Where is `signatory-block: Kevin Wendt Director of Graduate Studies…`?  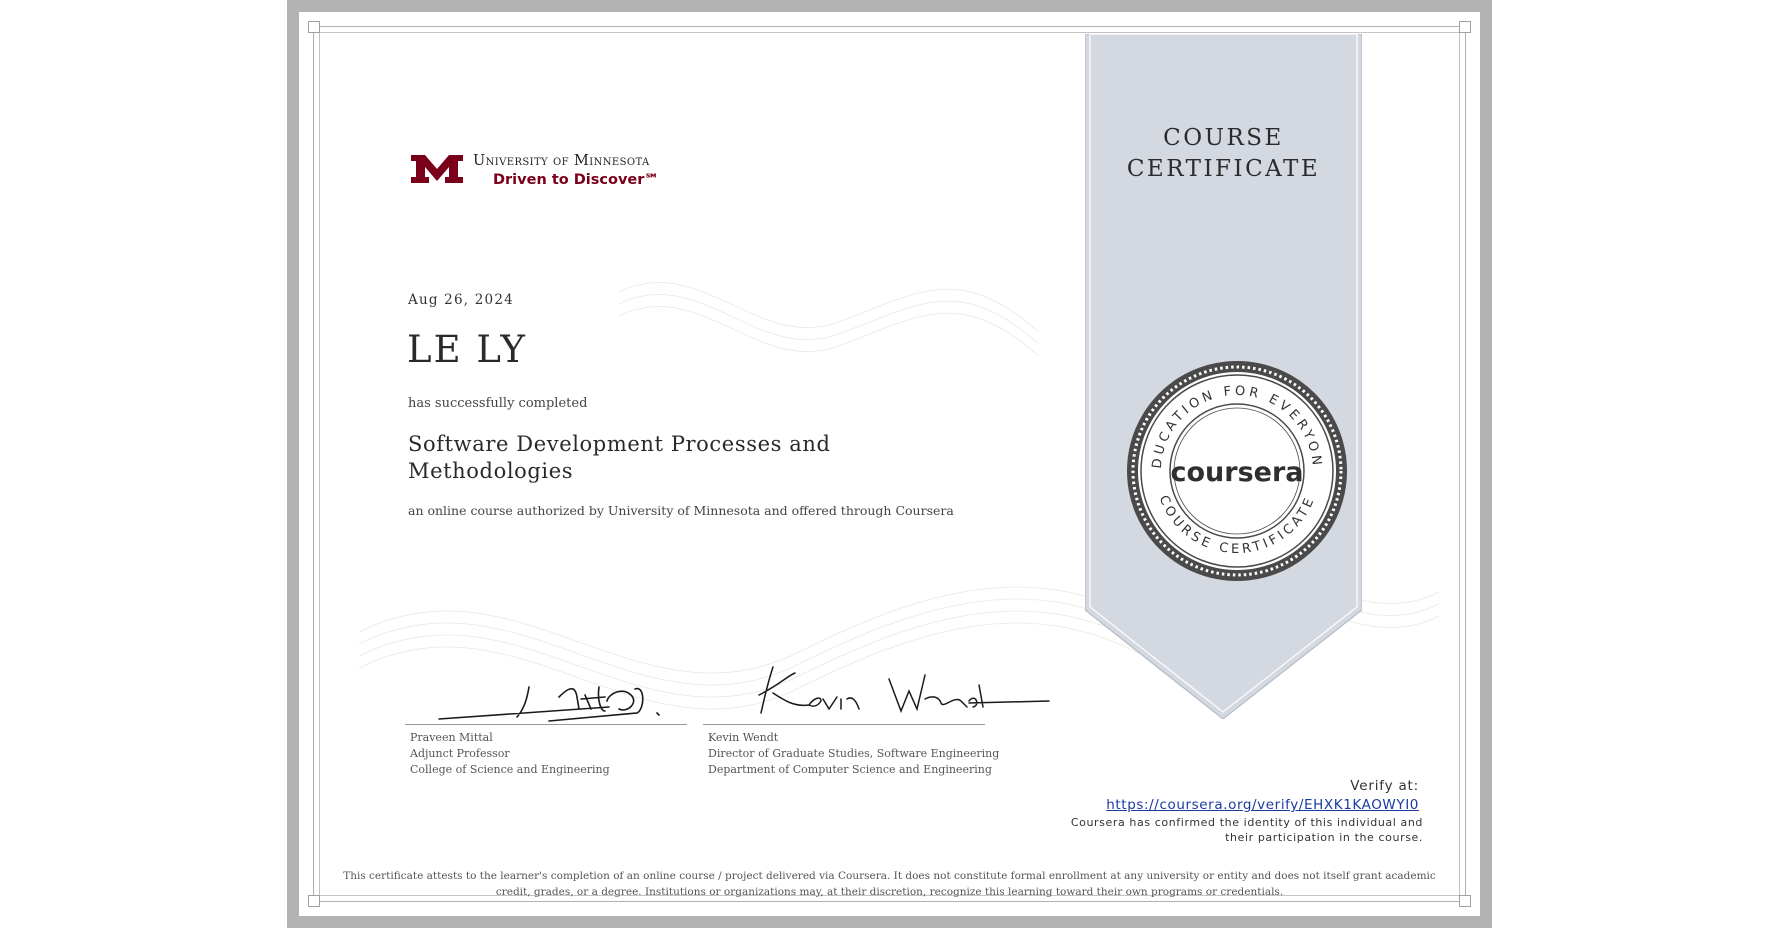 signatory-block: Kevin Wendt Director of Graduate Studies… is located at coordinates (853, 754).